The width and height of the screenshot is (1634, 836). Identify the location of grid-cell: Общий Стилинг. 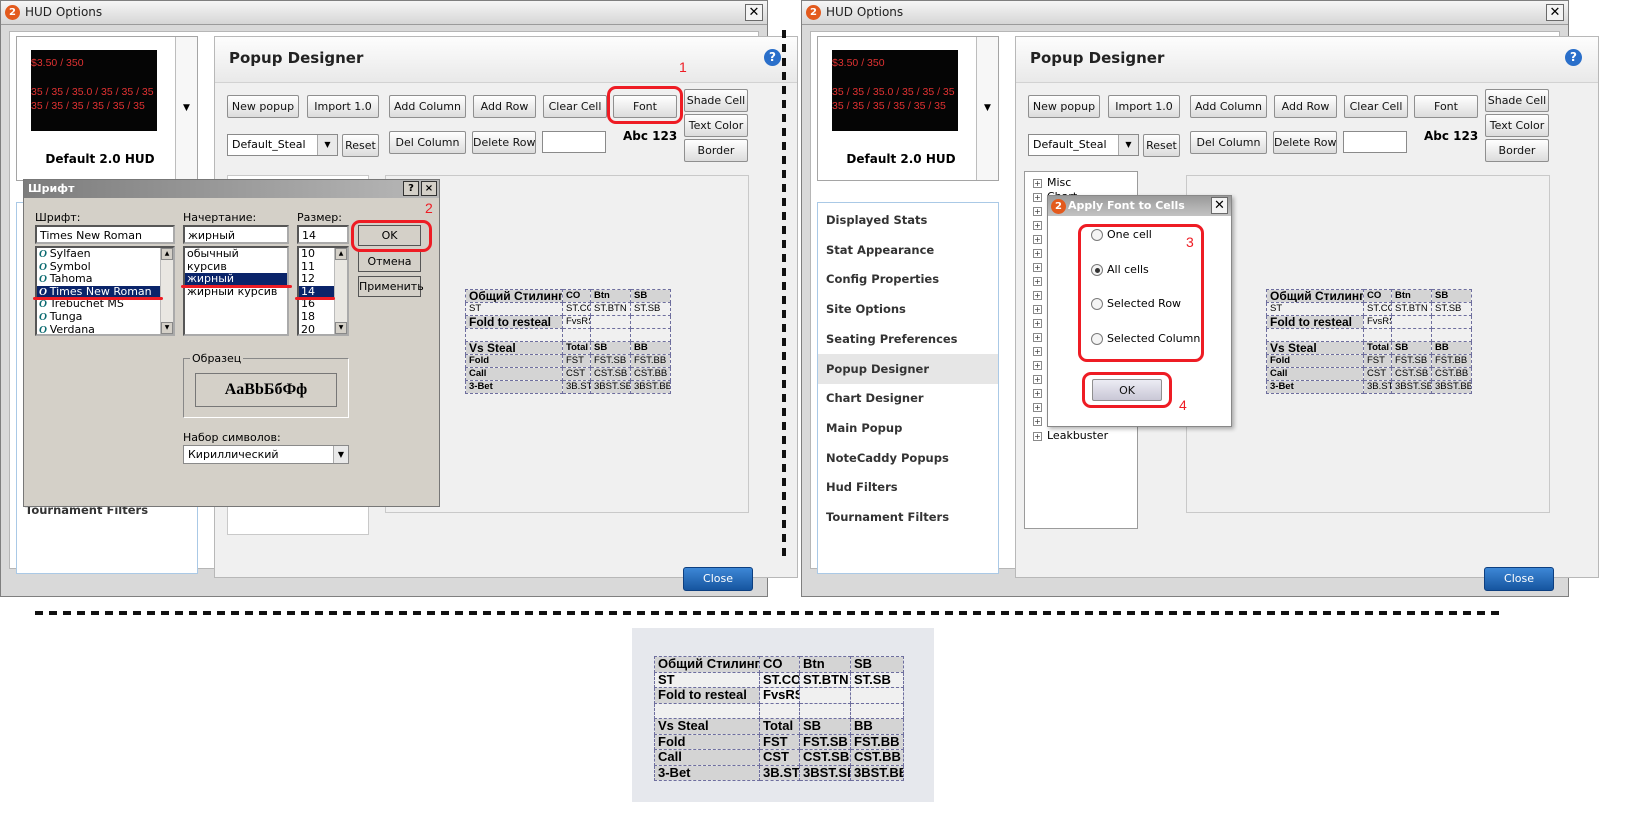
(1315, 296).